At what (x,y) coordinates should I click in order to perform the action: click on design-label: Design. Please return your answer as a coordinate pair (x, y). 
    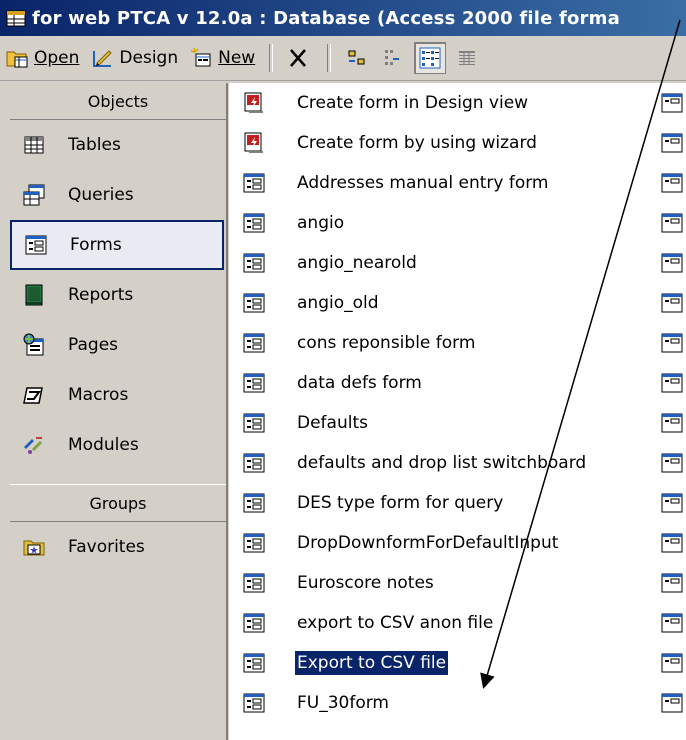
    Looking at the image, I should click on (149, 58).